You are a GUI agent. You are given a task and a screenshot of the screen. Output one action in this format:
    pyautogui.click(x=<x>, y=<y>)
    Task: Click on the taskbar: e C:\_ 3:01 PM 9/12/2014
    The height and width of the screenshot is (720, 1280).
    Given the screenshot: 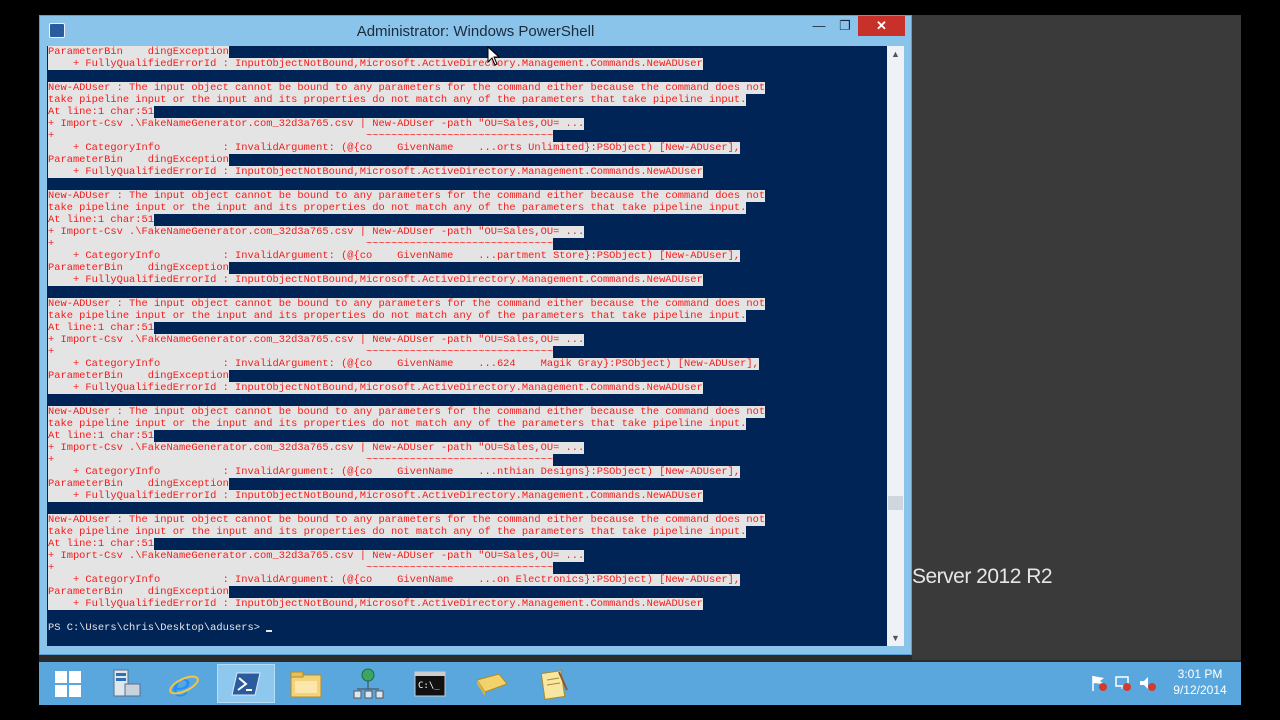 What is the action you would take?
    pyautogui.click(x=640, y=683)
    